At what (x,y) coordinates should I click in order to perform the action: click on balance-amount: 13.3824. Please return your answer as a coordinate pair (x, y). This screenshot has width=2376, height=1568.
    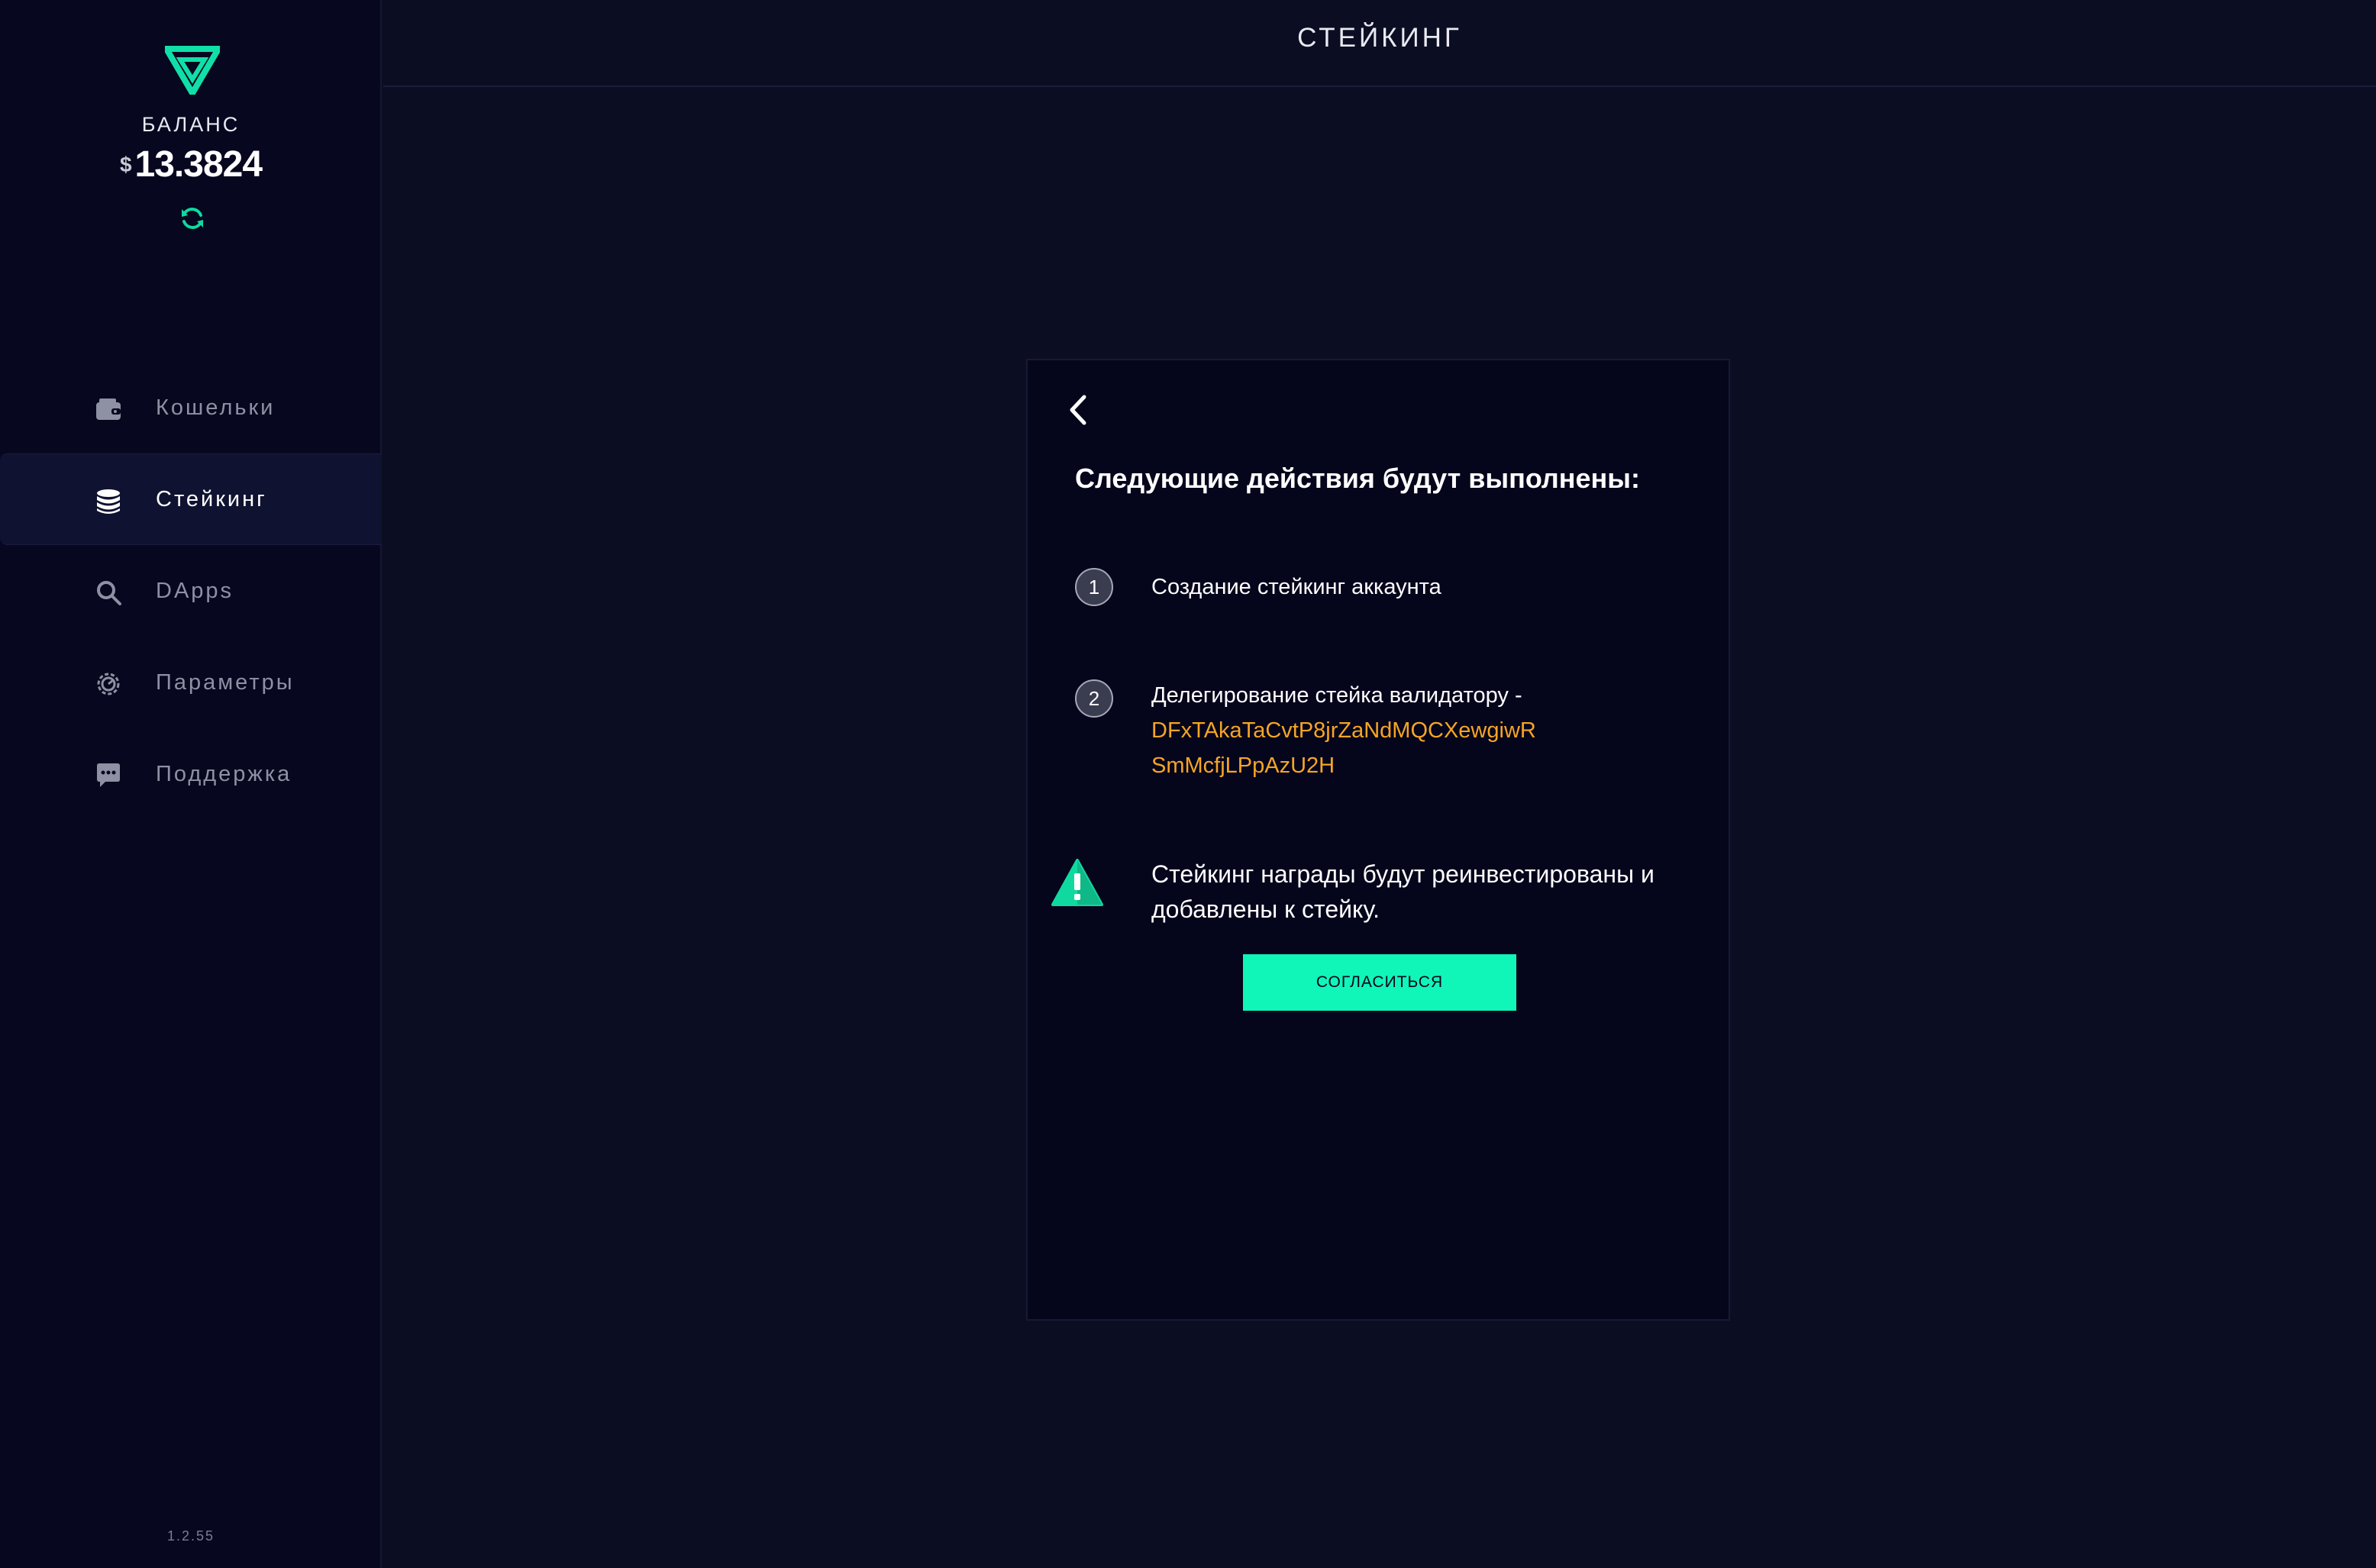
    Looking at the image, I should click on (198, 164).